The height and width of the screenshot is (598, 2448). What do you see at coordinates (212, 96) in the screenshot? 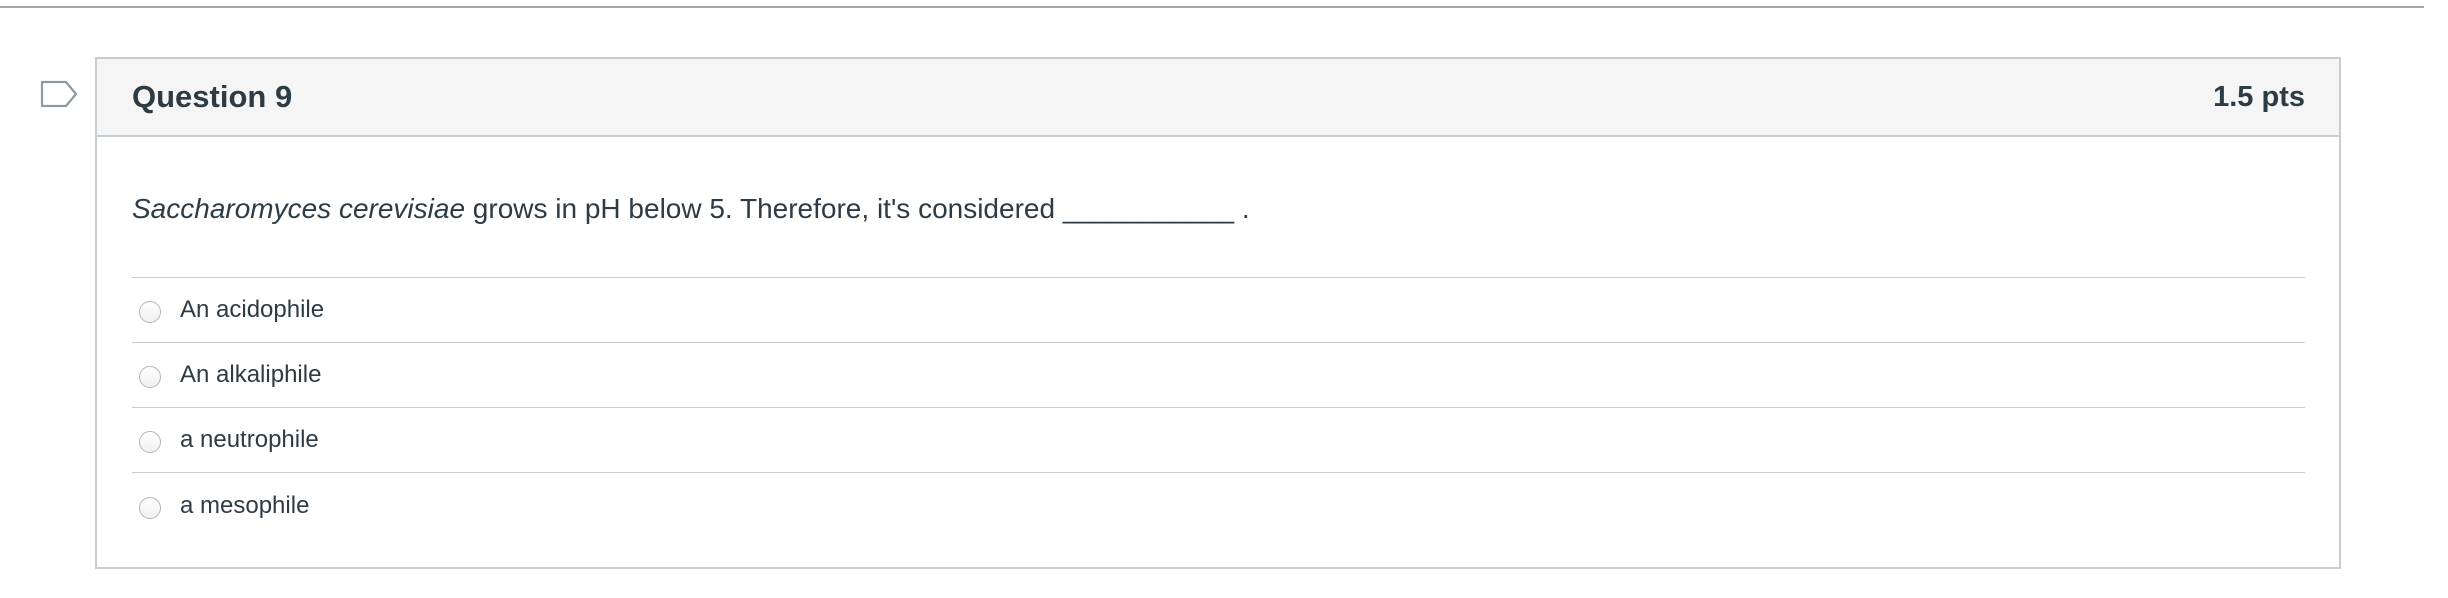
I see `question-title: Question 9` at bounding box center [212, 96].